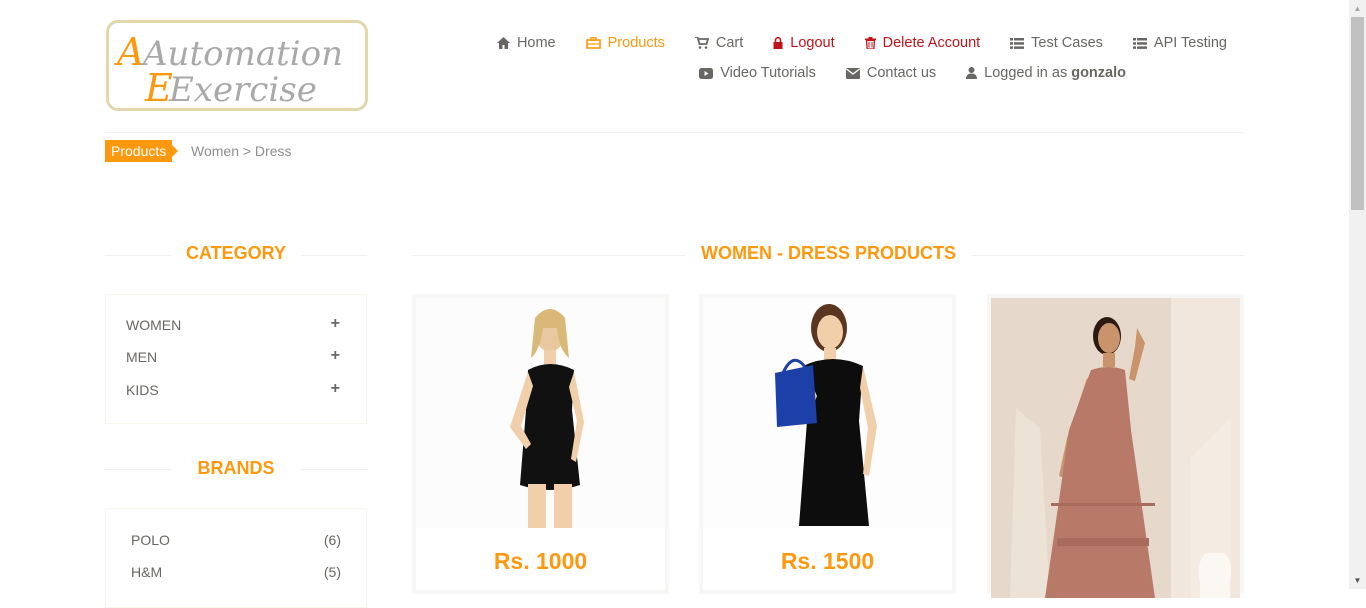  What do you see at coordinates (129, 52) in the screenshot?
I see `svg-text: A` at bounding box center [129, 52].